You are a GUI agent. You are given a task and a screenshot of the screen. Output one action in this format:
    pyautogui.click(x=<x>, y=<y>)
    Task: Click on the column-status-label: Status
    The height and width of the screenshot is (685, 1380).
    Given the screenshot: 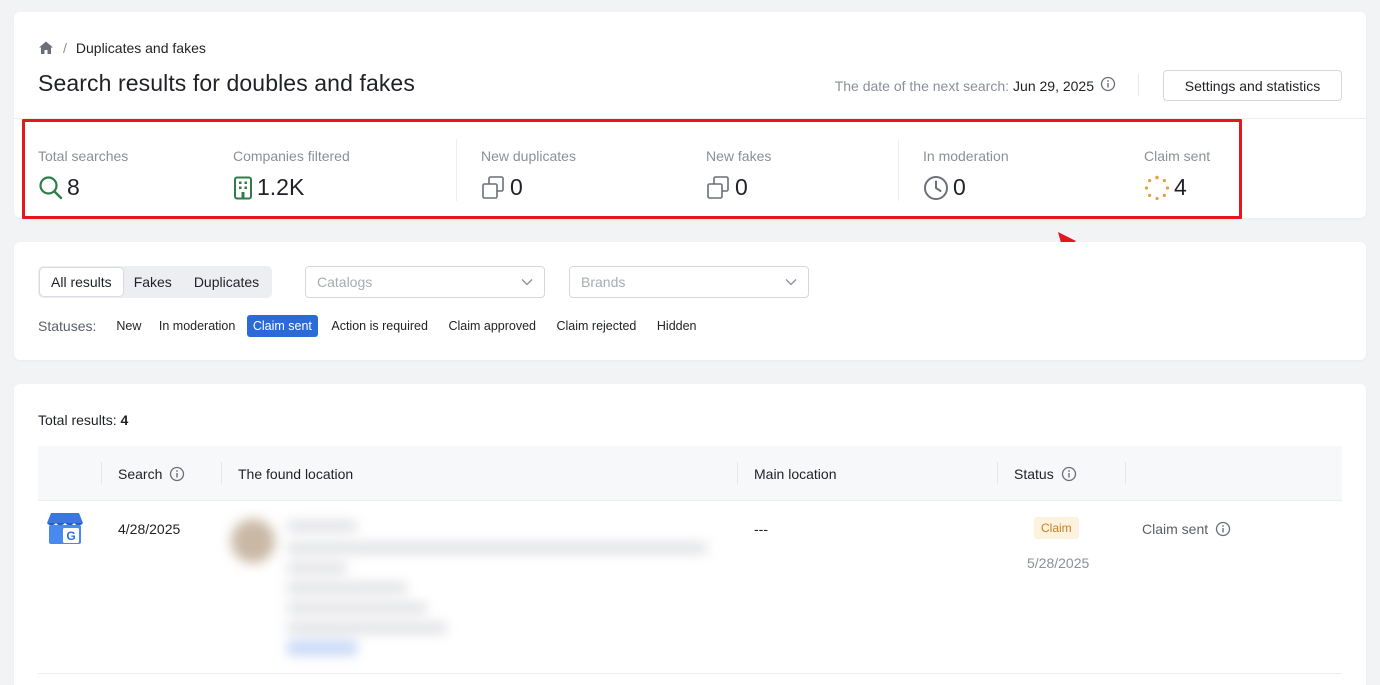 What is the action you would take?
    pyautogui.click(x=1034, y=473)
    